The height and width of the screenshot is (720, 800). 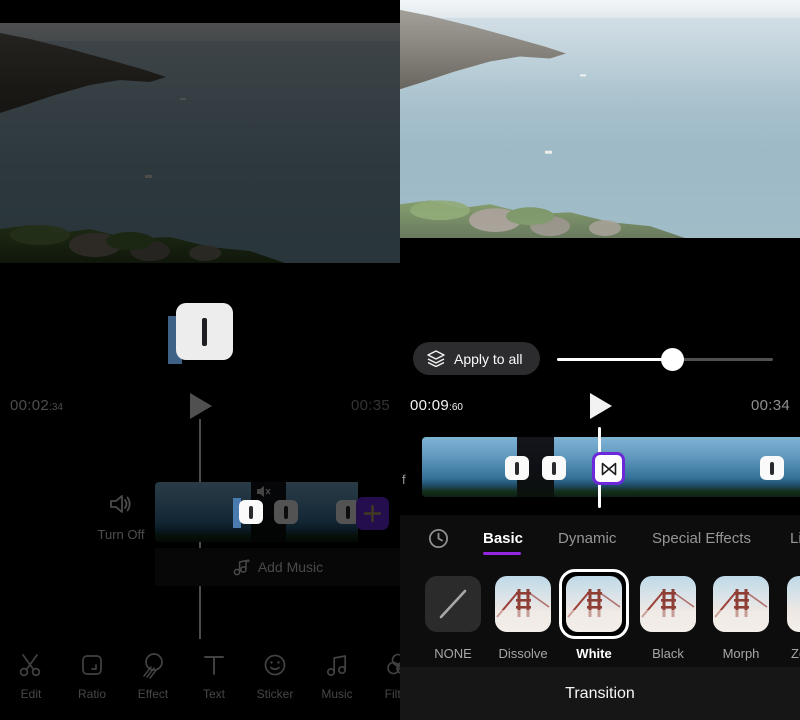 What do you see at coordinates (741, 653) in the screenshot?
I see `transition-label: Morph` at bounding box center [741, 653].